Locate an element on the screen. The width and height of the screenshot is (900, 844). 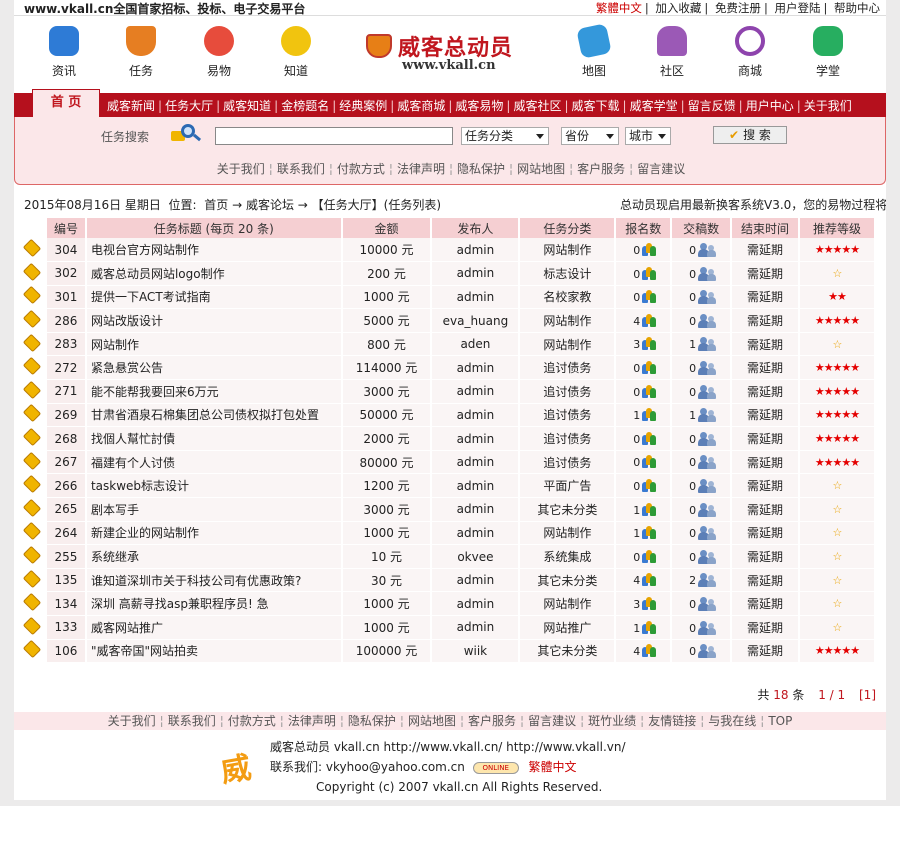
info-link-1: 联系我们 is located at coordinates (301, 169).